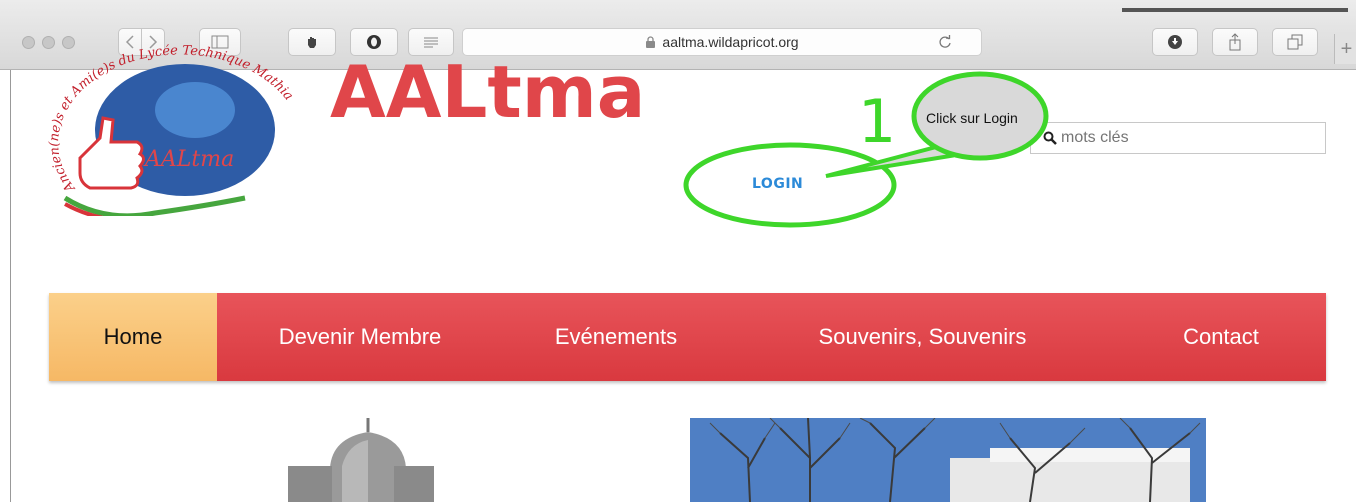 This screenshot has height=502, width=1356. I want to click on search-input, so click(1181, 138).